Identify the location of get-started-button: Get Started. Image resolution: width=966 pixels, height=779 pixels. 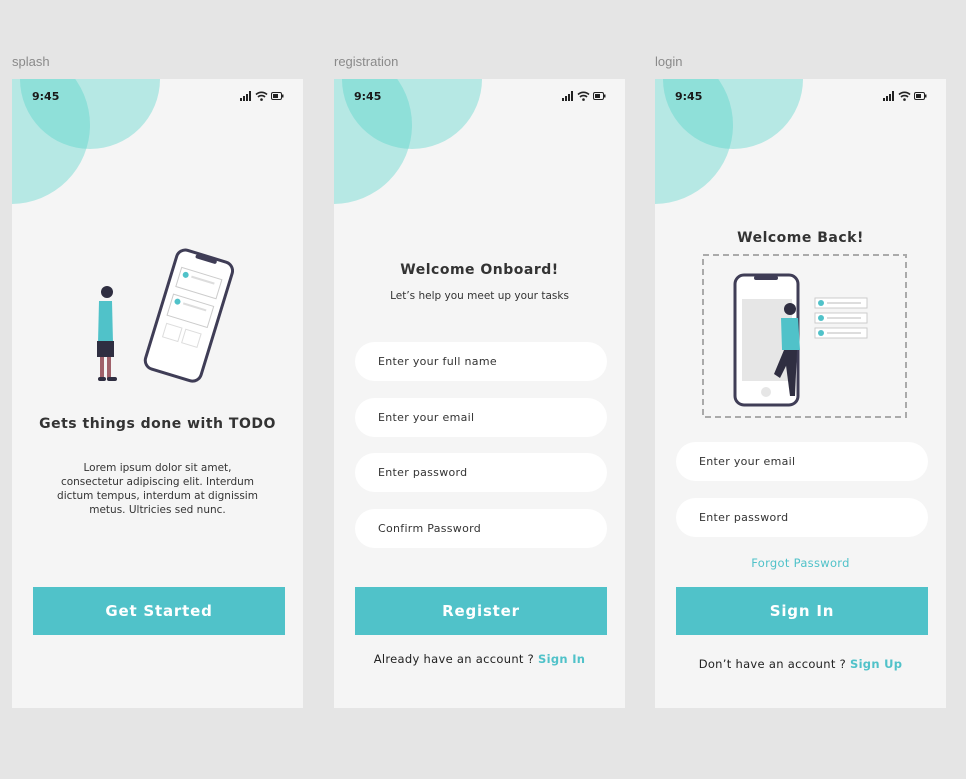
(159, 611).